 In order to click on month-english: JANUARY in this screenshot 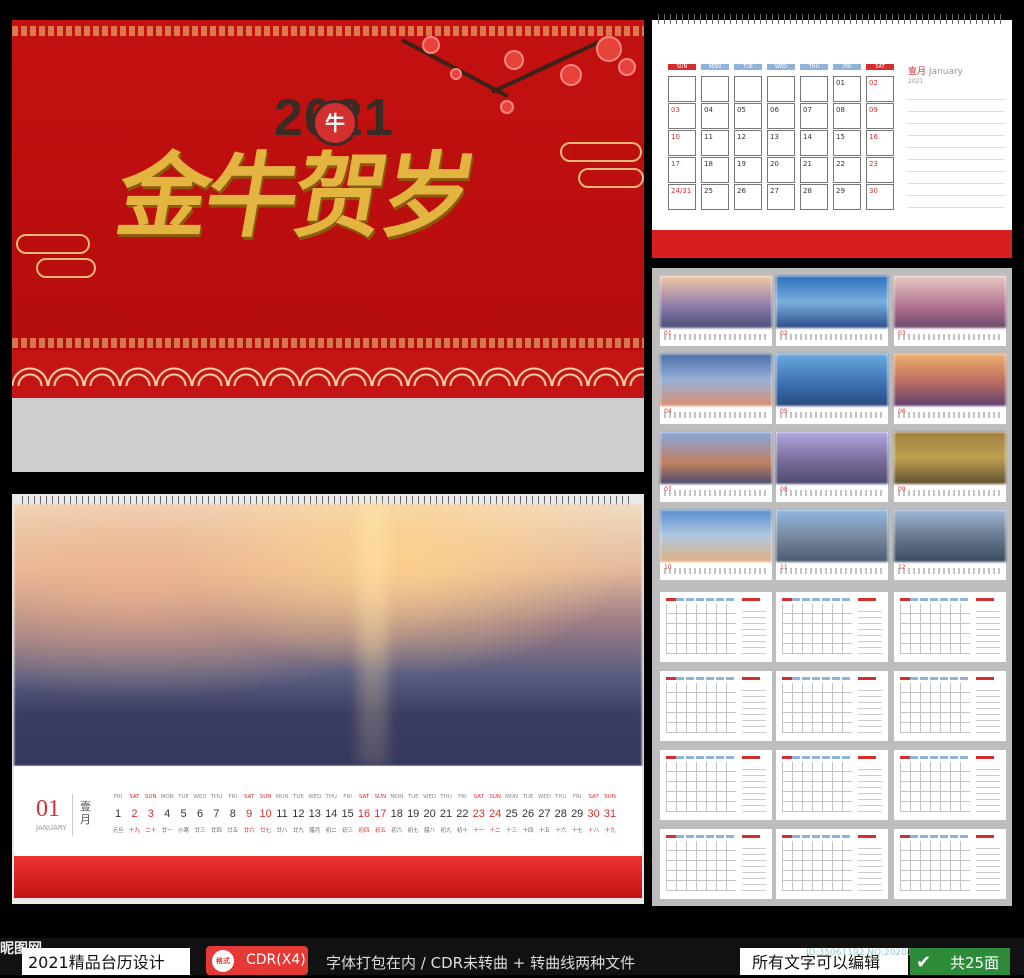, I will do `click(51, 828)`.